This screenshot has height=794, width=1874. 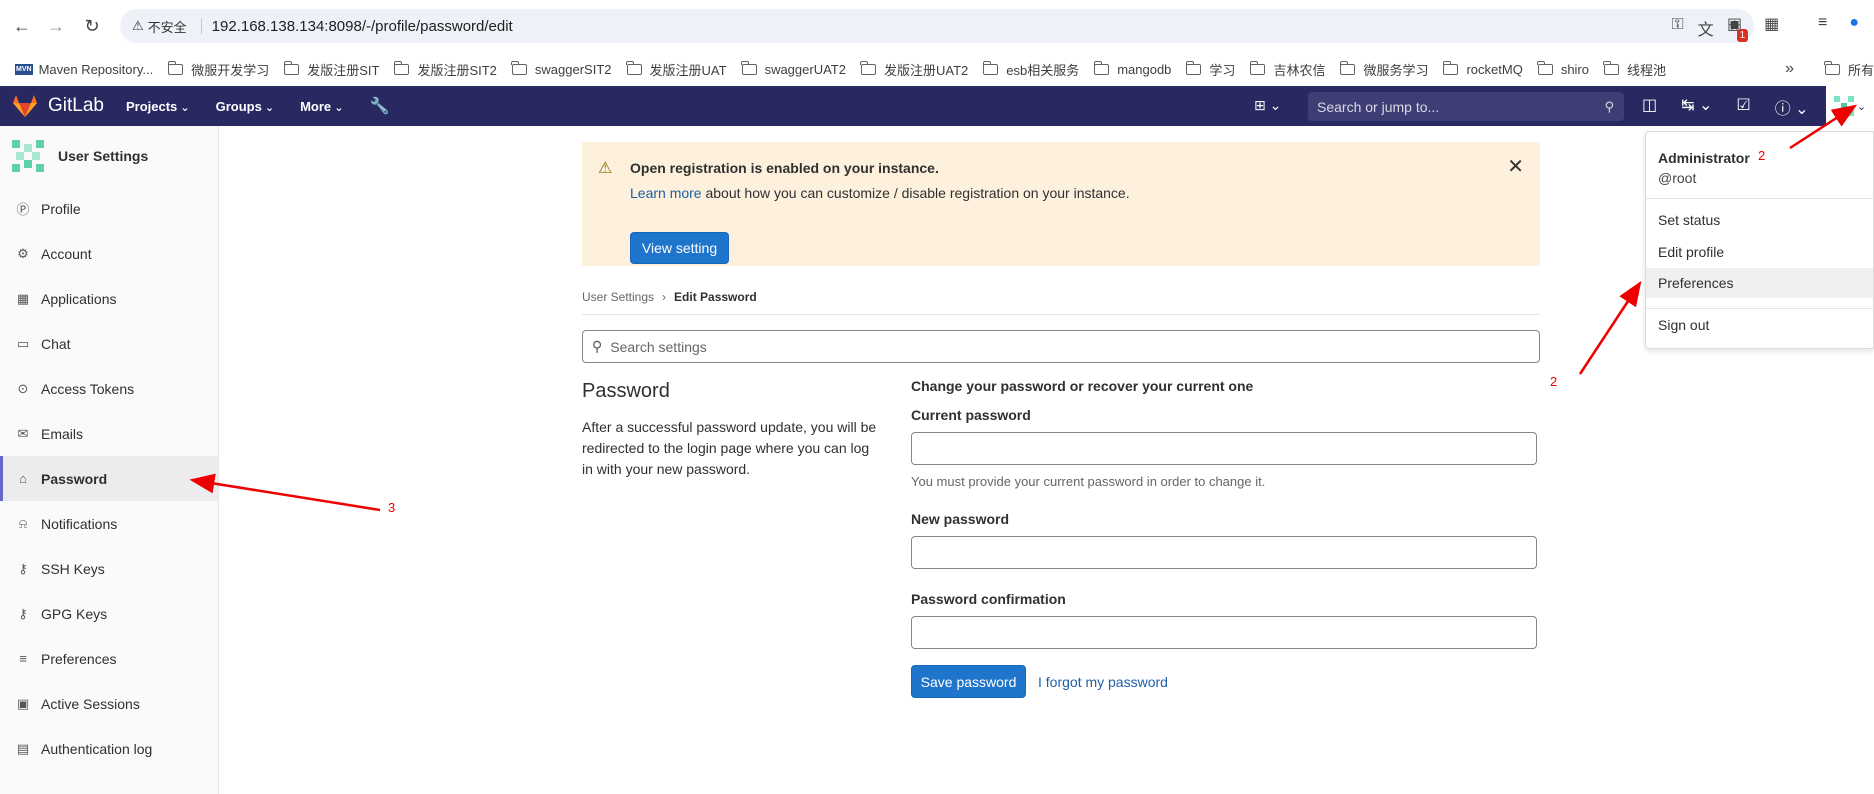 I want to click on save-password-button: Save password, so click(x=968, y=681).